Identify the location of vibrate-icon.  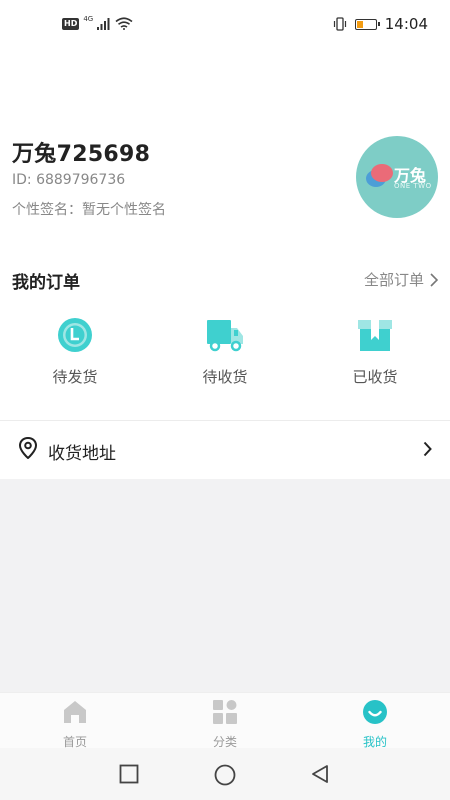
(339, 24).